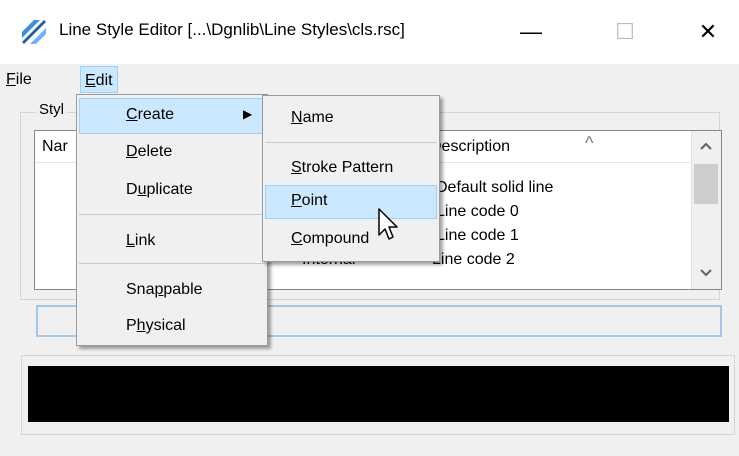 Image resolution: width=739 pixels, height=456 pixels. What do you see at coordinates (99, 79) in the screenshot?
I see `menu-edit: Edit` at bounding box center [99, 79].